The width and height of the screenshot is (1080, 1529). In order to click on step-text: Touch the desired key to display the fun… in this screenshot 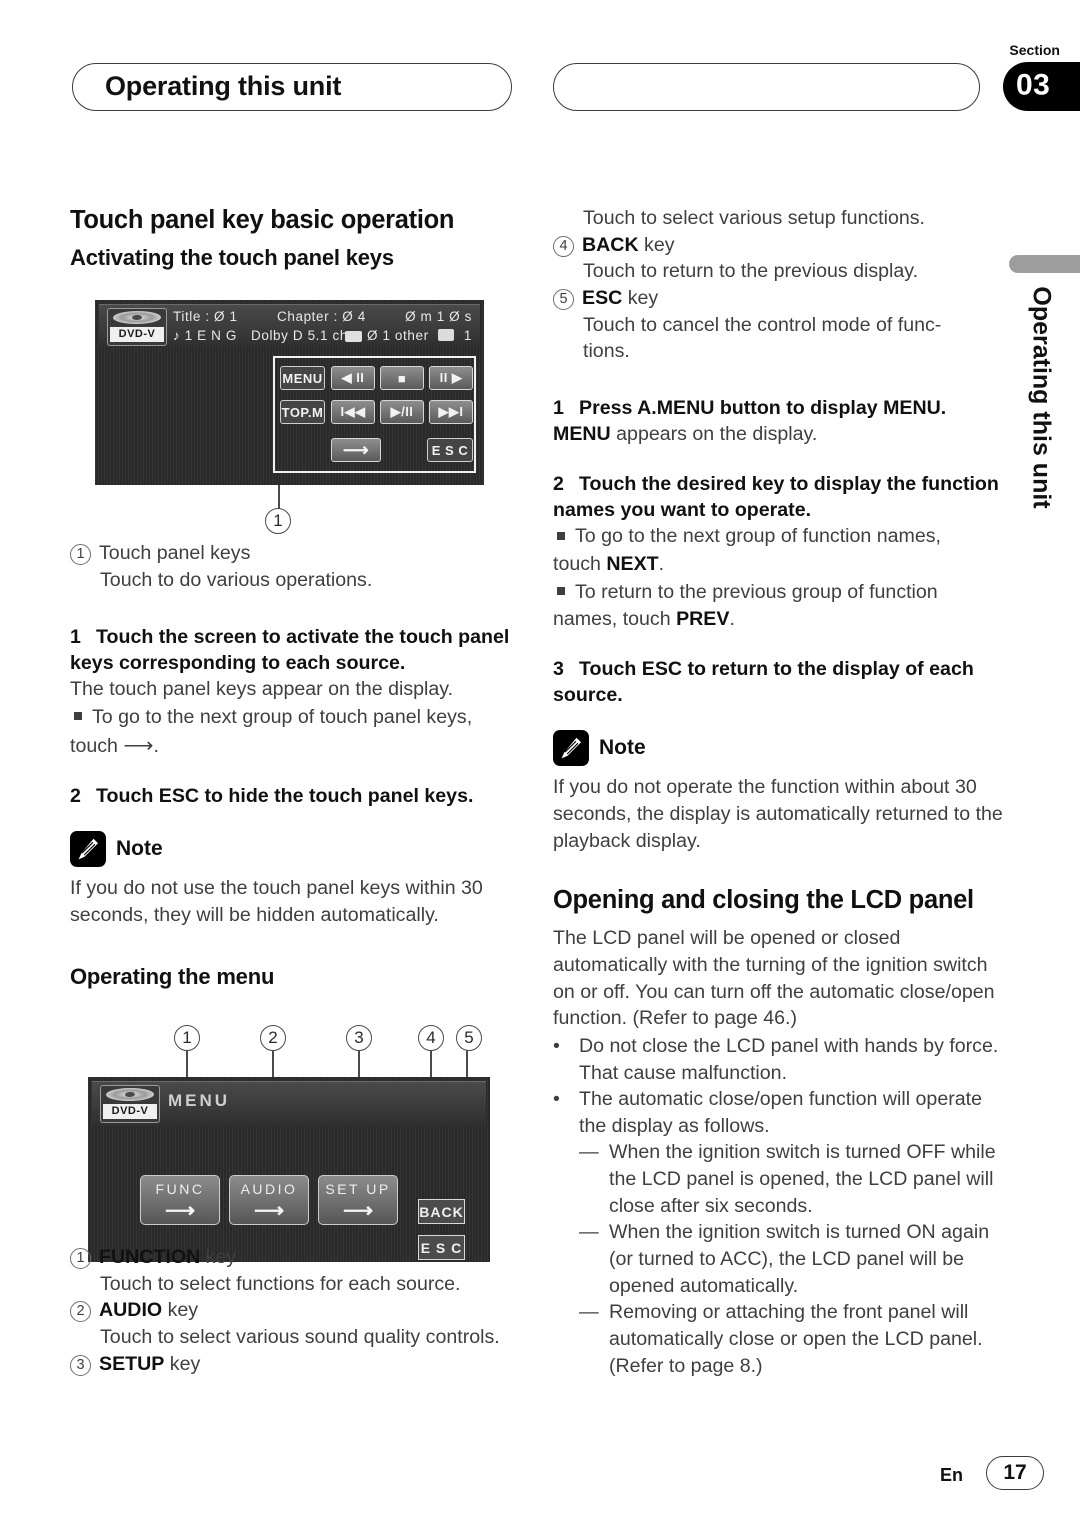, I will do `click(776, 496)`.